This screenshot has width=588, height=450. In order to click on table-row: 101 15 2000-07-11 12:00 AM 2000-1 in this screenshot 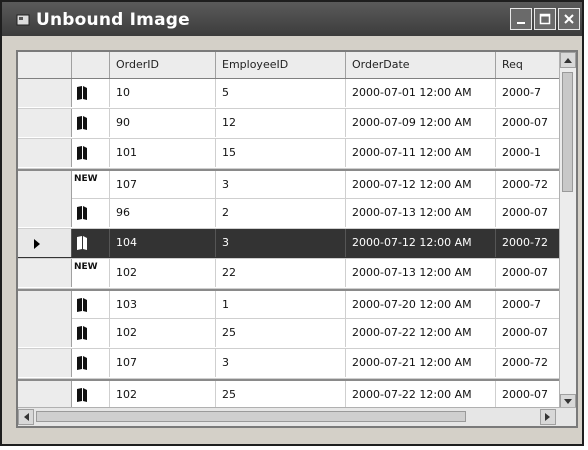, I will do `click(297, 154)`.